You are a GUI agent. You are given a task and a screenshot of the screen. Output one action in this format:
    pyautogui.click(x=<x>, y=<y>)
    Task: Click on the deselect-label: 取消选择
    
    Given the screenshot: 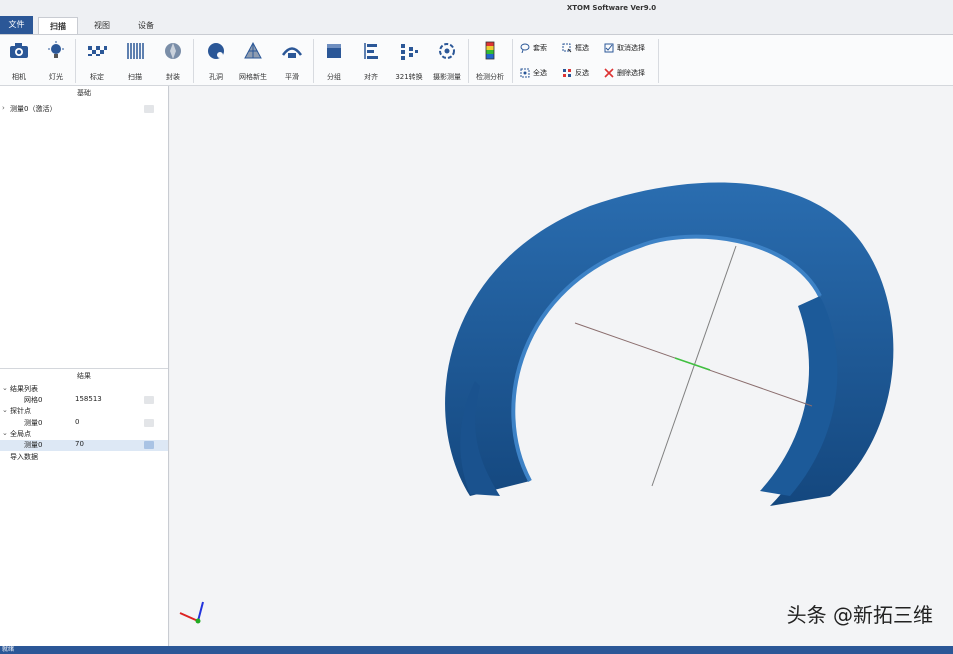 What is the action you would take?
    pyautogui.click(x=631, y=48)
    